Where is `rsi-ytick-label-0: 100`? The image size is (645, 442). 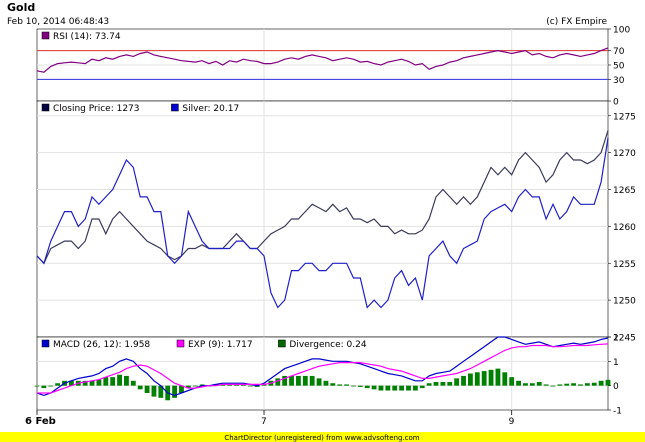
rsi-ytick-label-0: 100 is located at coordinates (621, 31).